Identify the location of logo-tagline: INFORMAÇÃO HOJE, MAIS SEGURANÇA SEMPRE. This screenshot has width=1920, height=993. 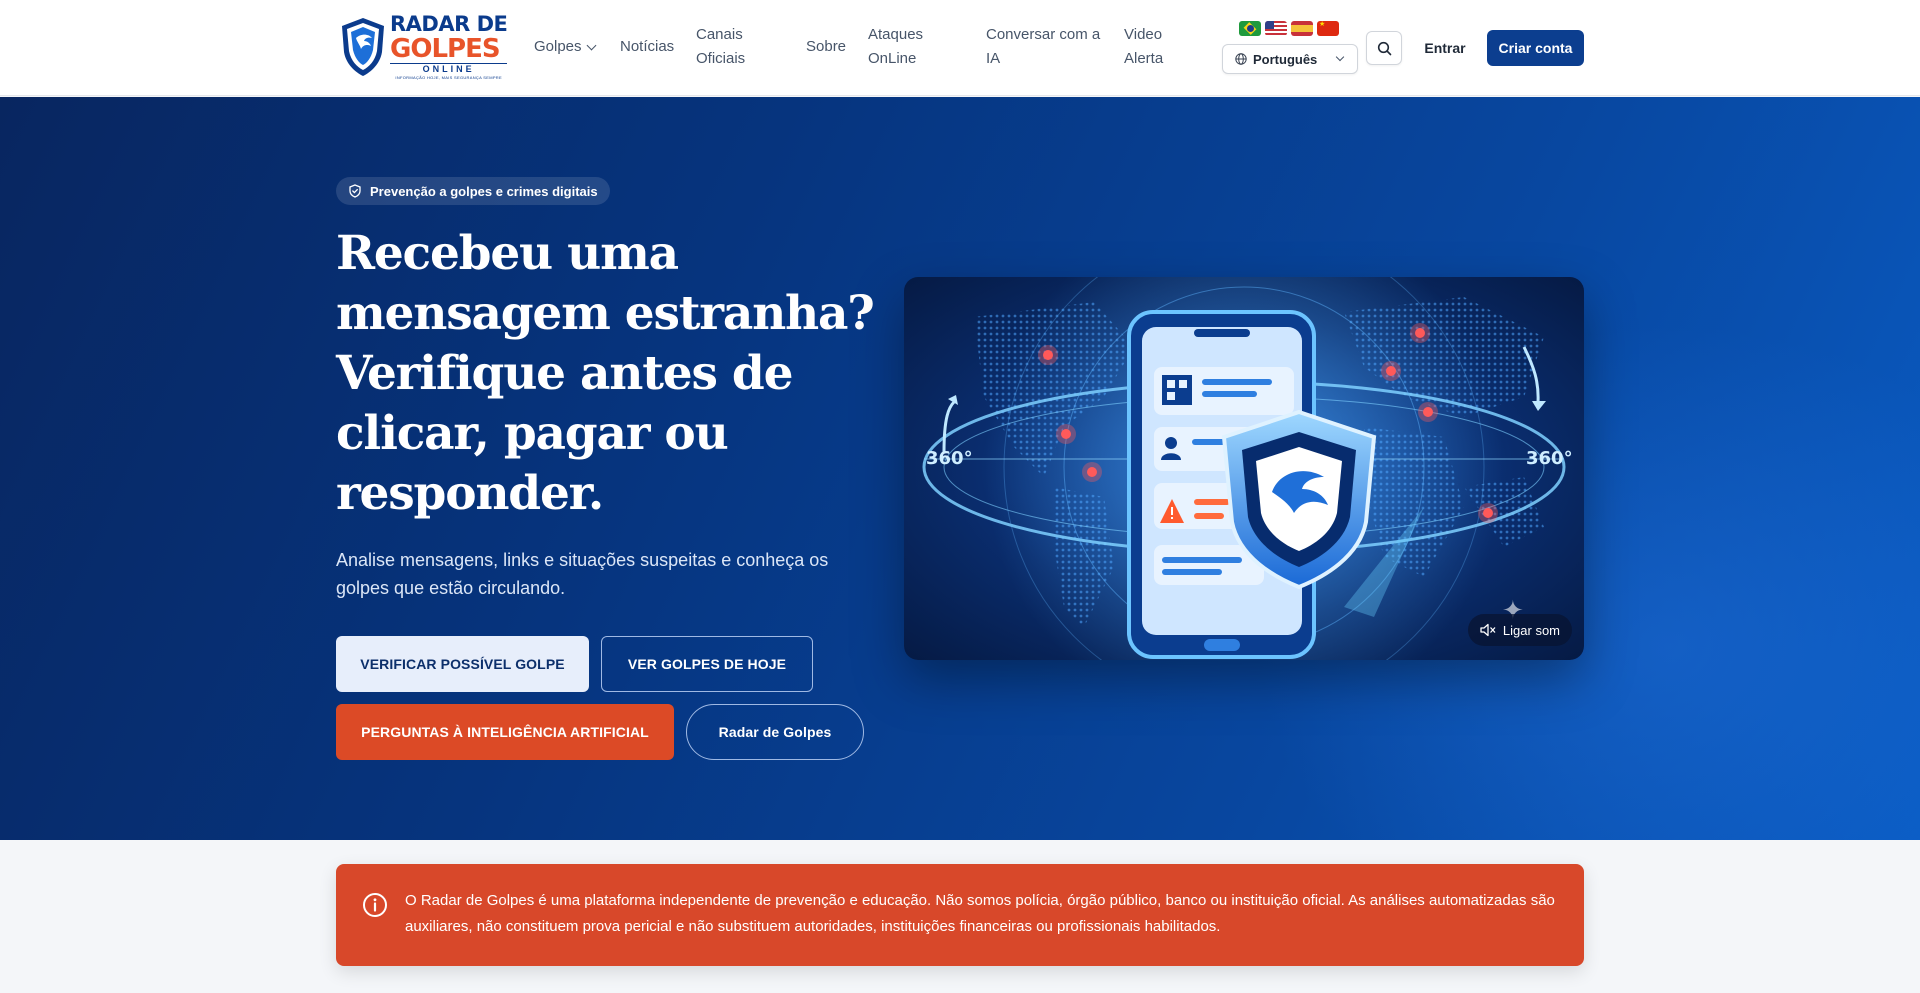
(448, 77).